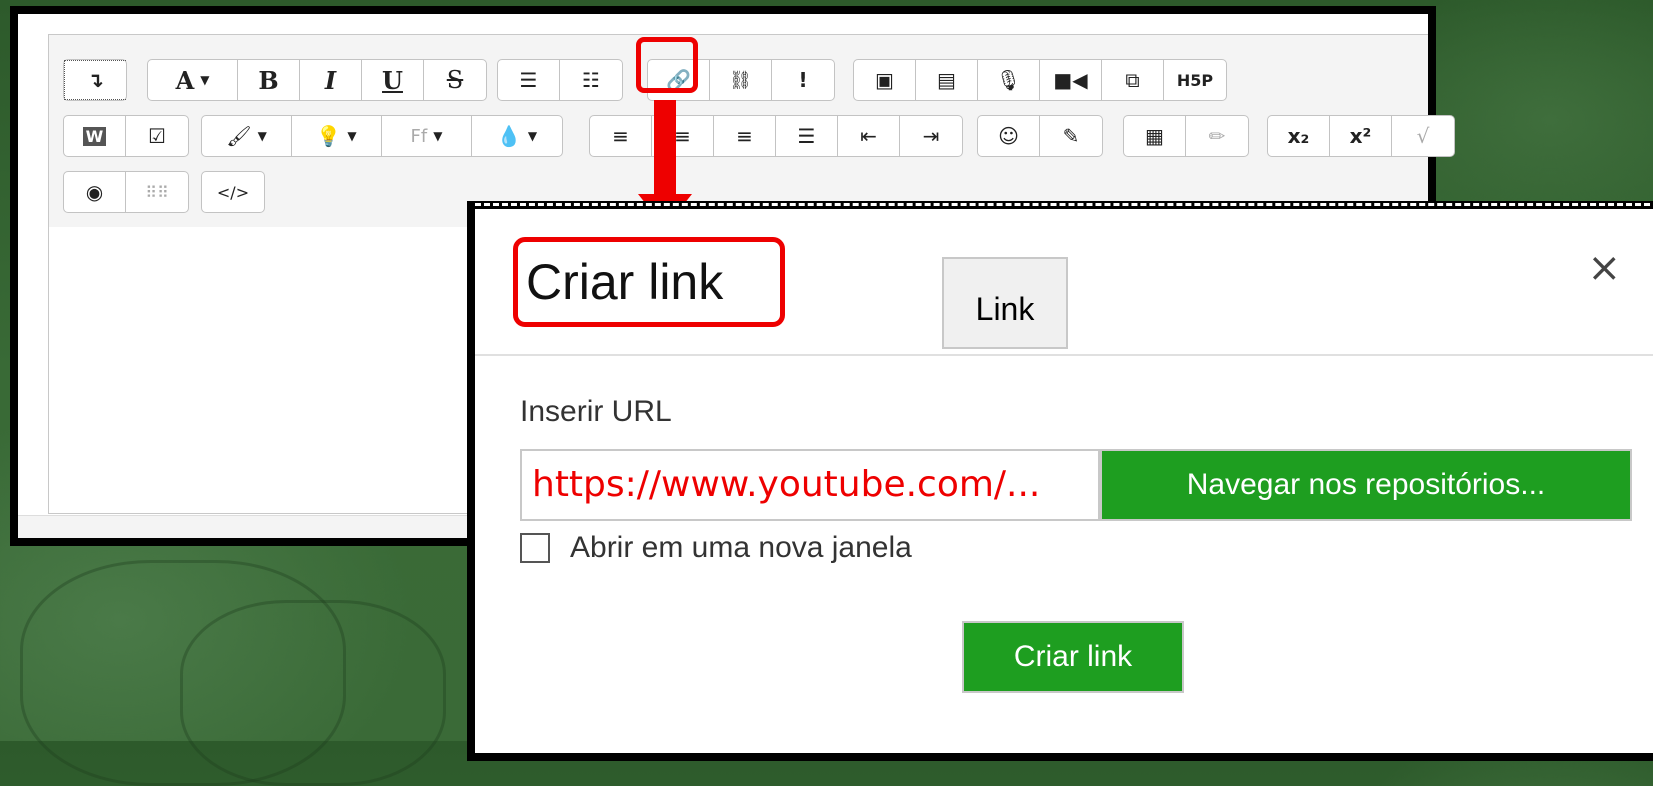 This screenshot has width=1653, height=786. I want to click on pencil-icon: ✏, so click(1217, 136).